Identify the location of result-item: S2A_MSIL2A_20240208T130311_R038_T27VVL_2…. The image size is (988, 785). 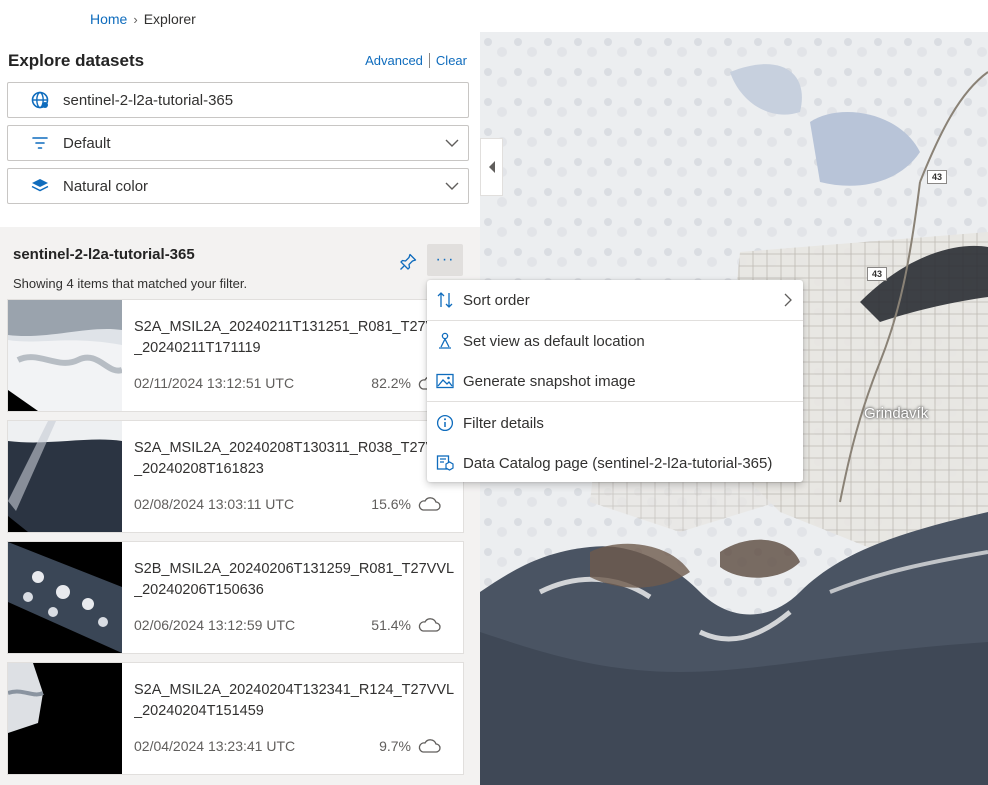
(235, 476).